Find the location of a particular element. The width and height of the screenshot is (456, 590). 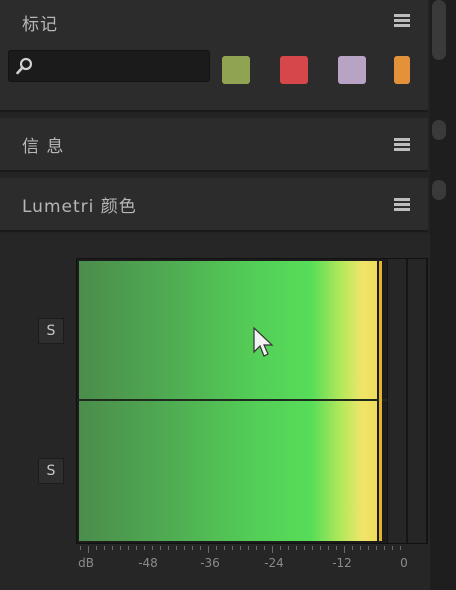

info-menu-icon is located at coordinates (402, 145).